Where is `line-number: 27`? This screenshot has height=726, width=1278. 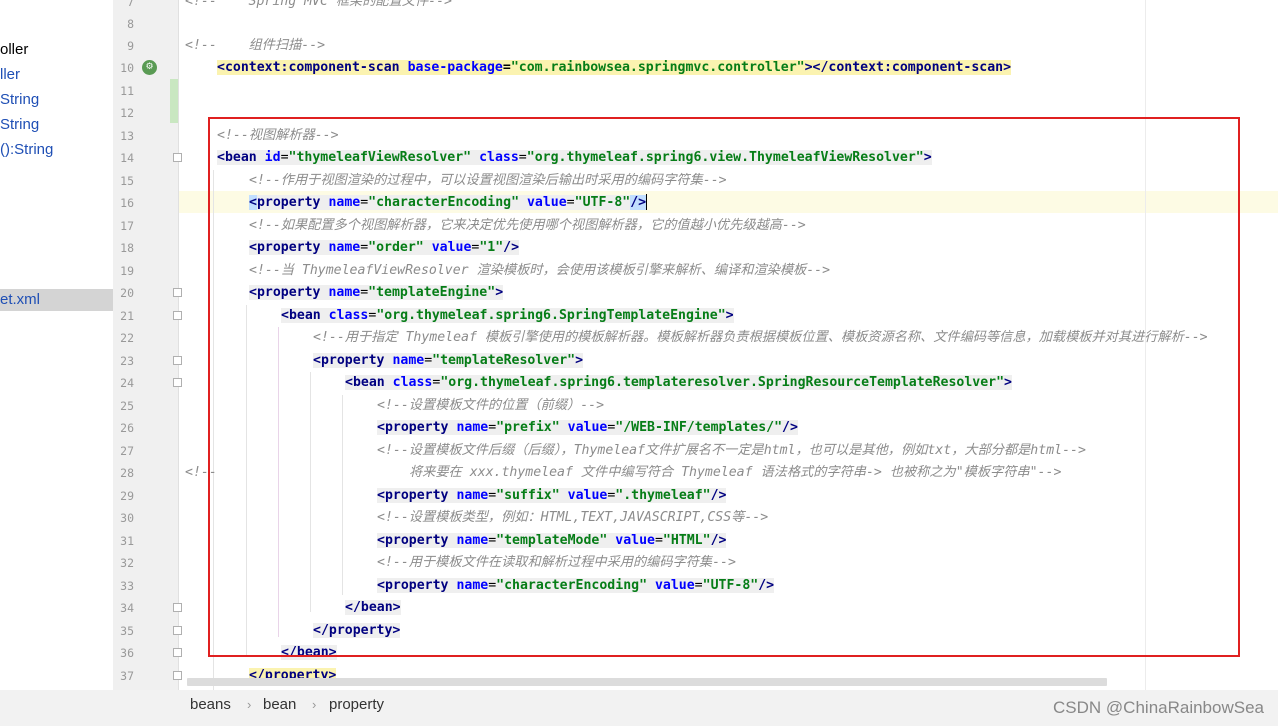 line-number: 27 is located at coordinates (127, 451).